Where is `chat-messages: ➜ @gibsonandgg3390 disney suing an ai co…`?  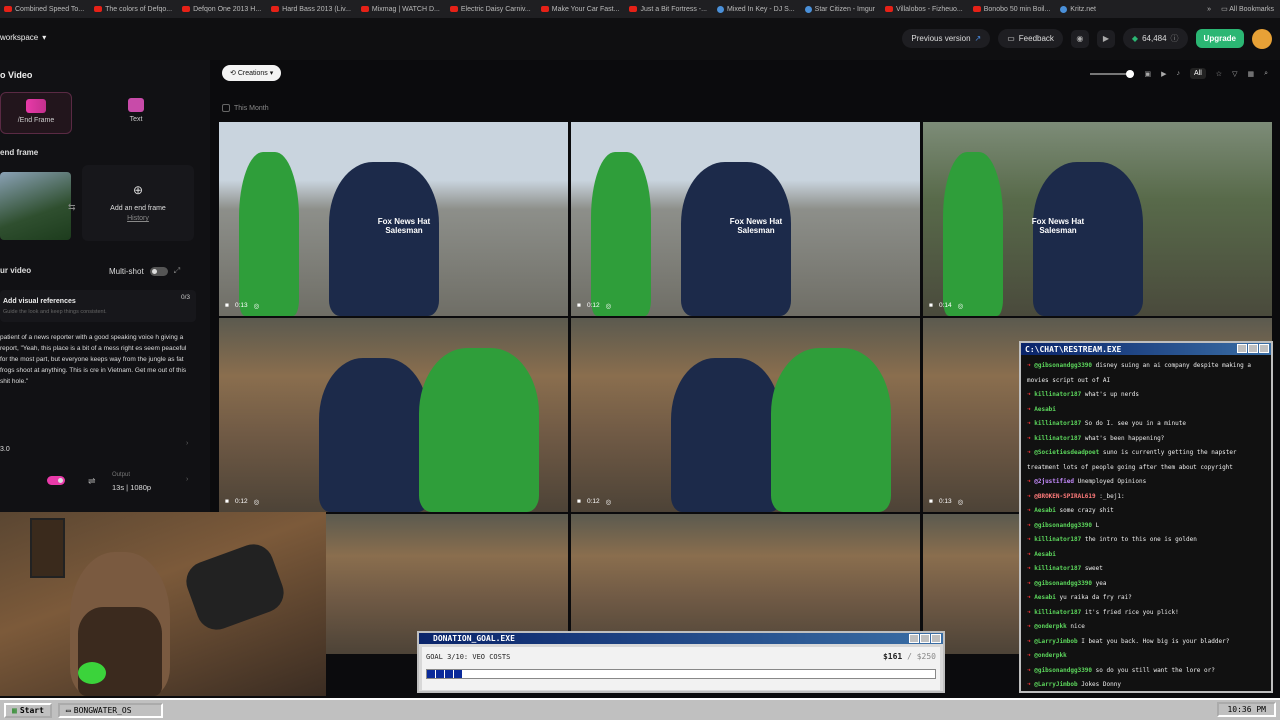 chat-messages: ➜ @gibsonandgg3390 disney suing an ai co… is located at coordinates (1146, 524).